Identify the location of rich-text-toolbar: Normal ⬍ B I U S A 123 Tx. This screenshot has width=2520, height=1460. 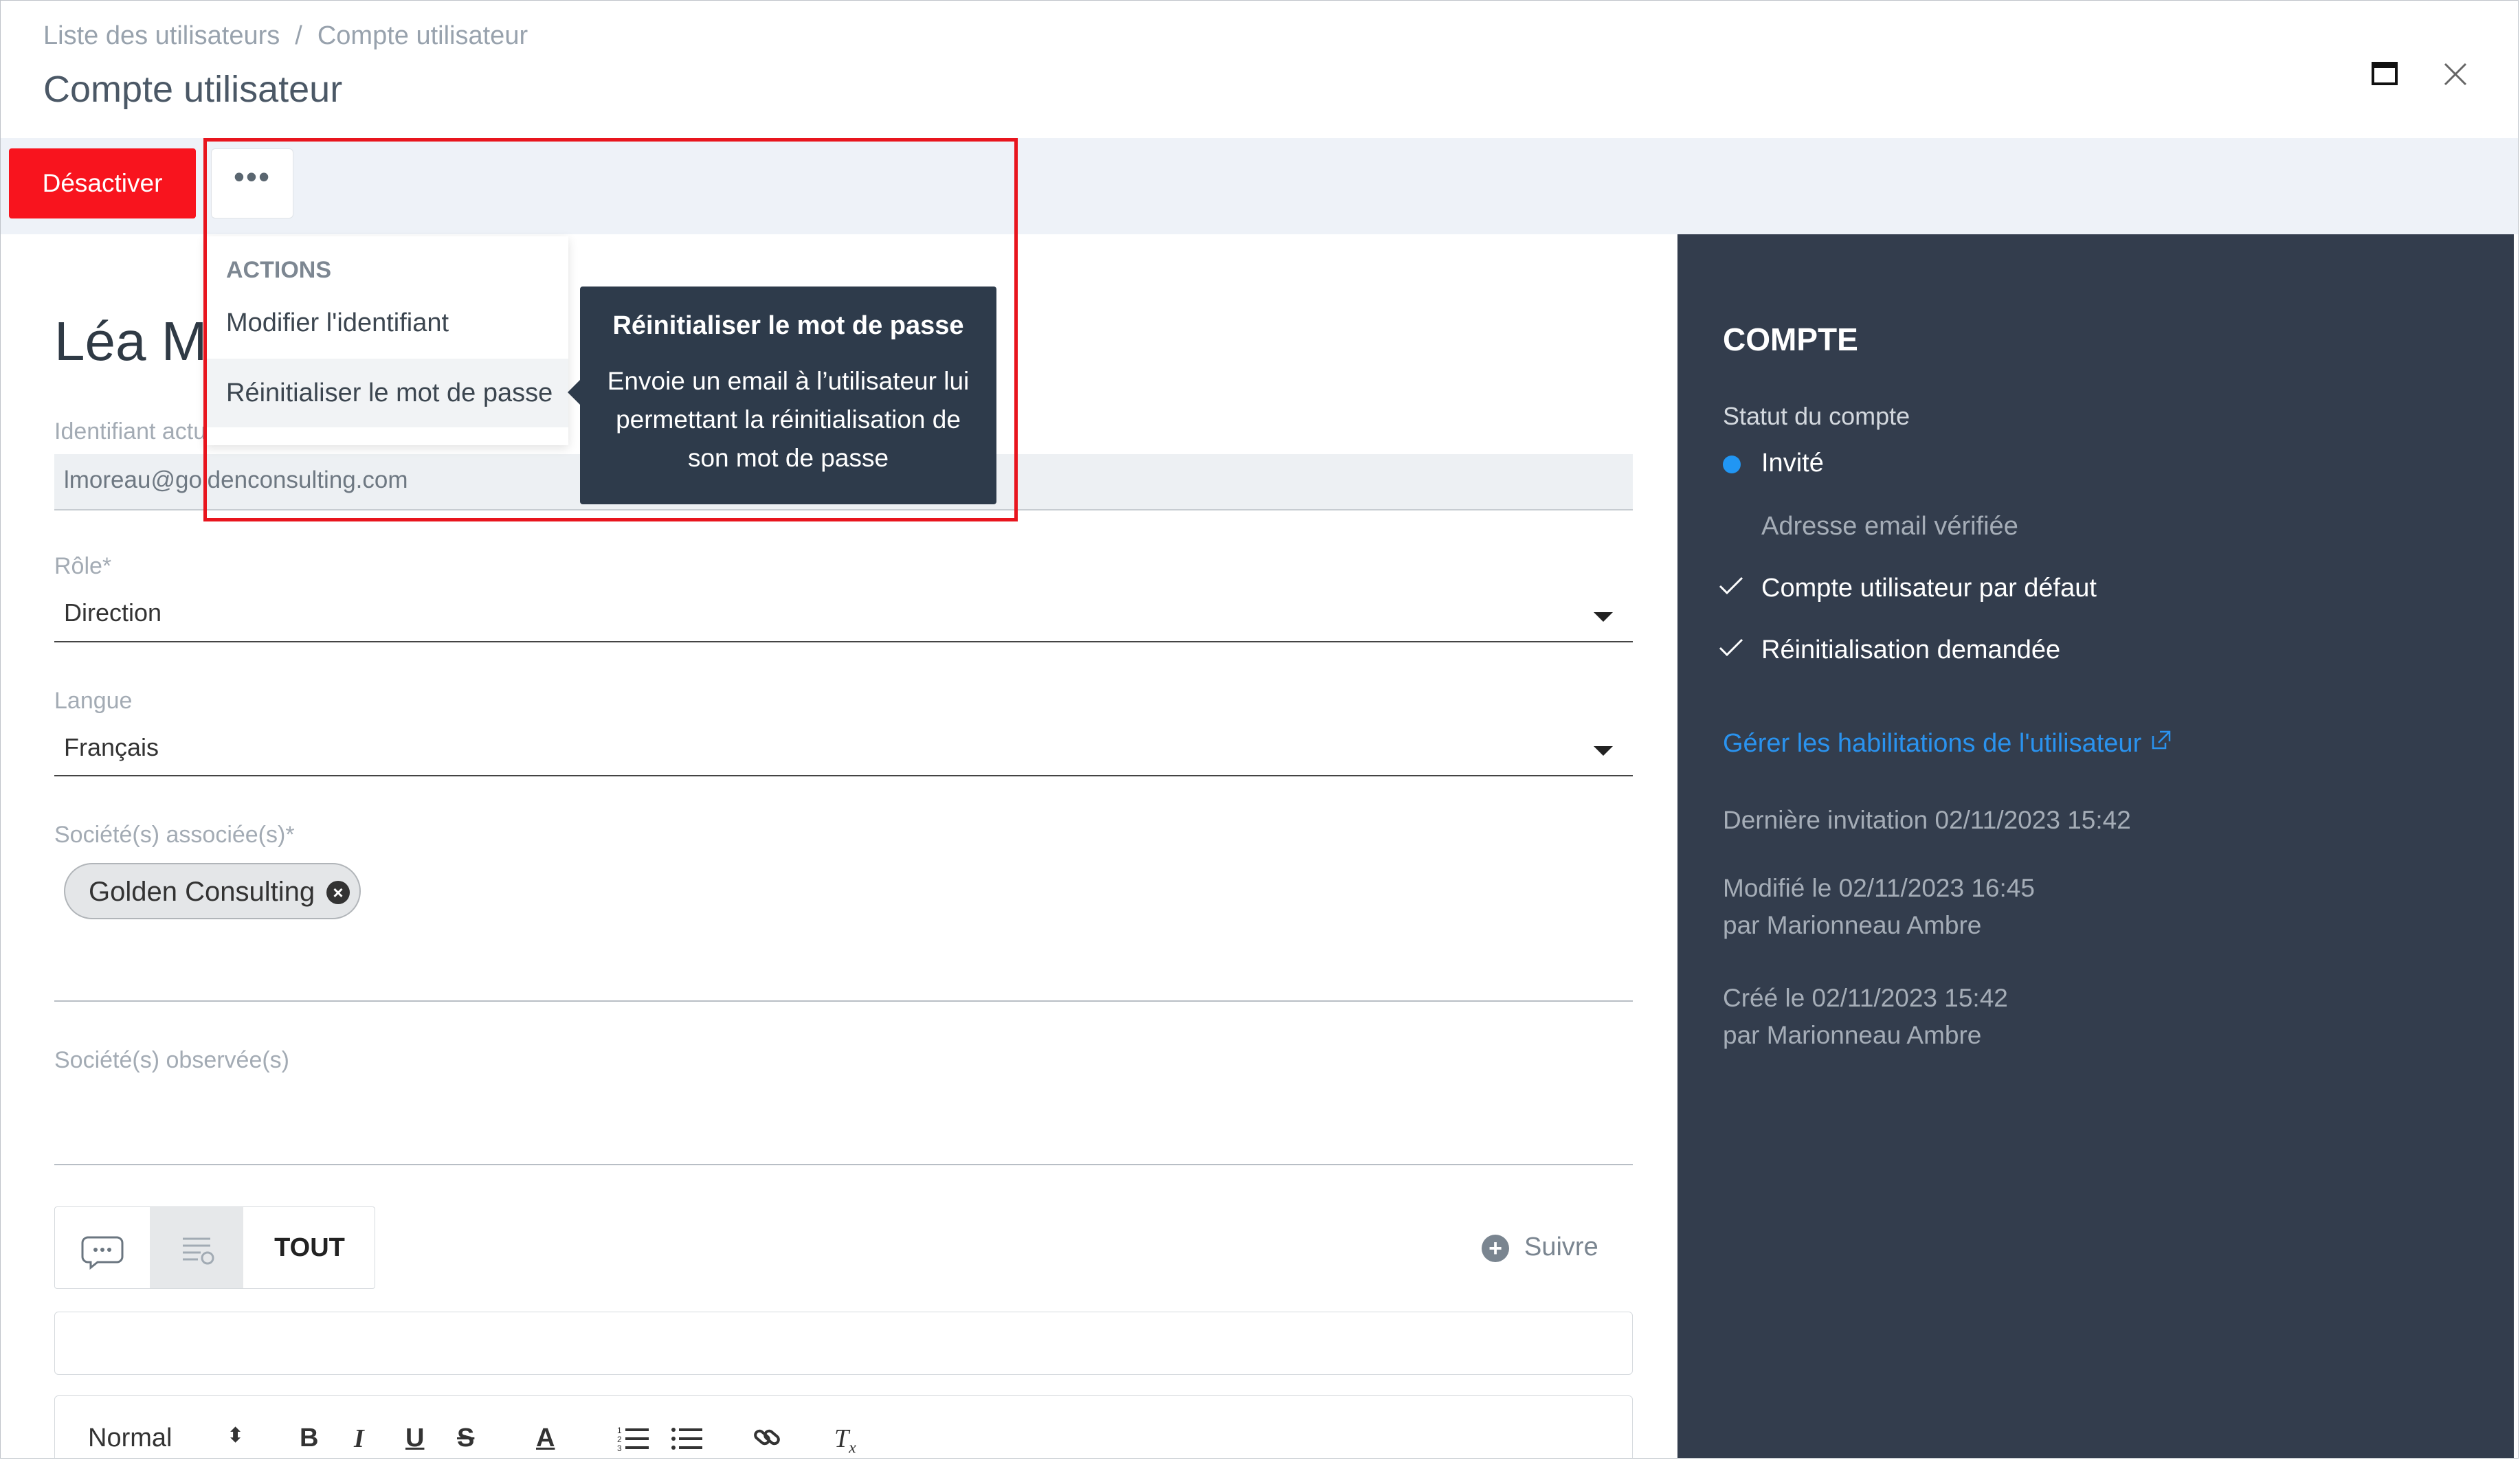
(843, 1426).